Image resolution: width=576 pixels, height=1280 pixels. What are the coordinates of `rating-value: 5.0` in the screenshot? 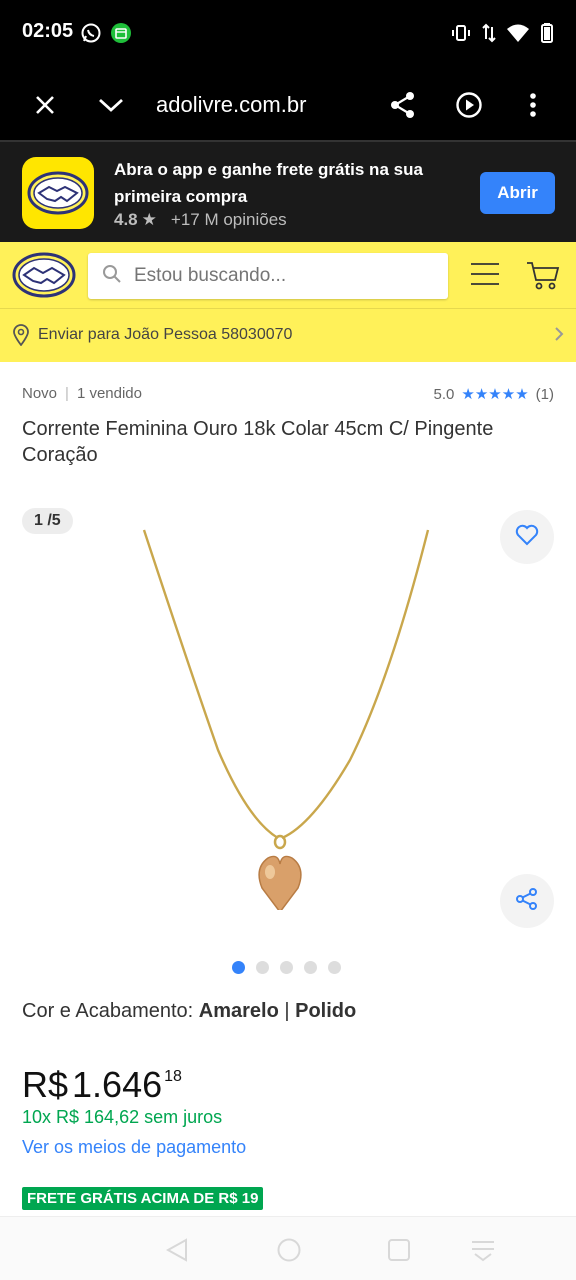 It's located at (444, 394).